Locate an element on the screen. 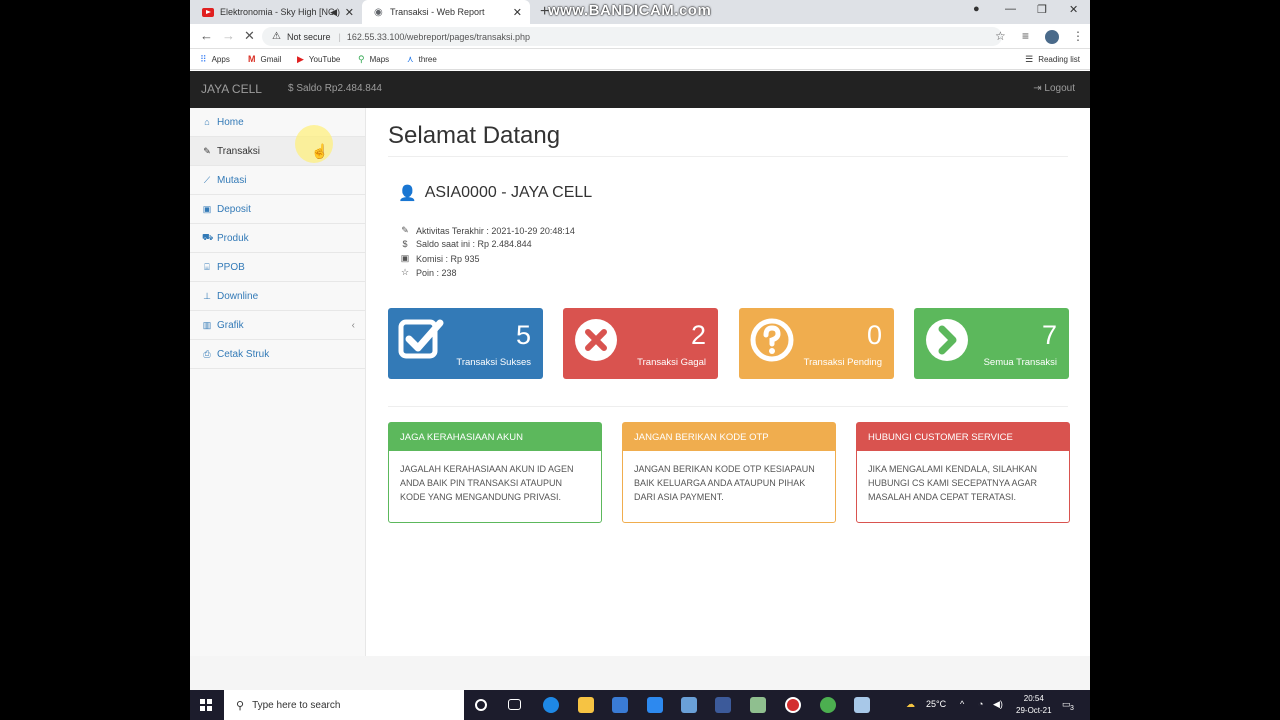 This screenshot has height=720, width=1280. back-icon: ← is located at coordinates (206, 35).